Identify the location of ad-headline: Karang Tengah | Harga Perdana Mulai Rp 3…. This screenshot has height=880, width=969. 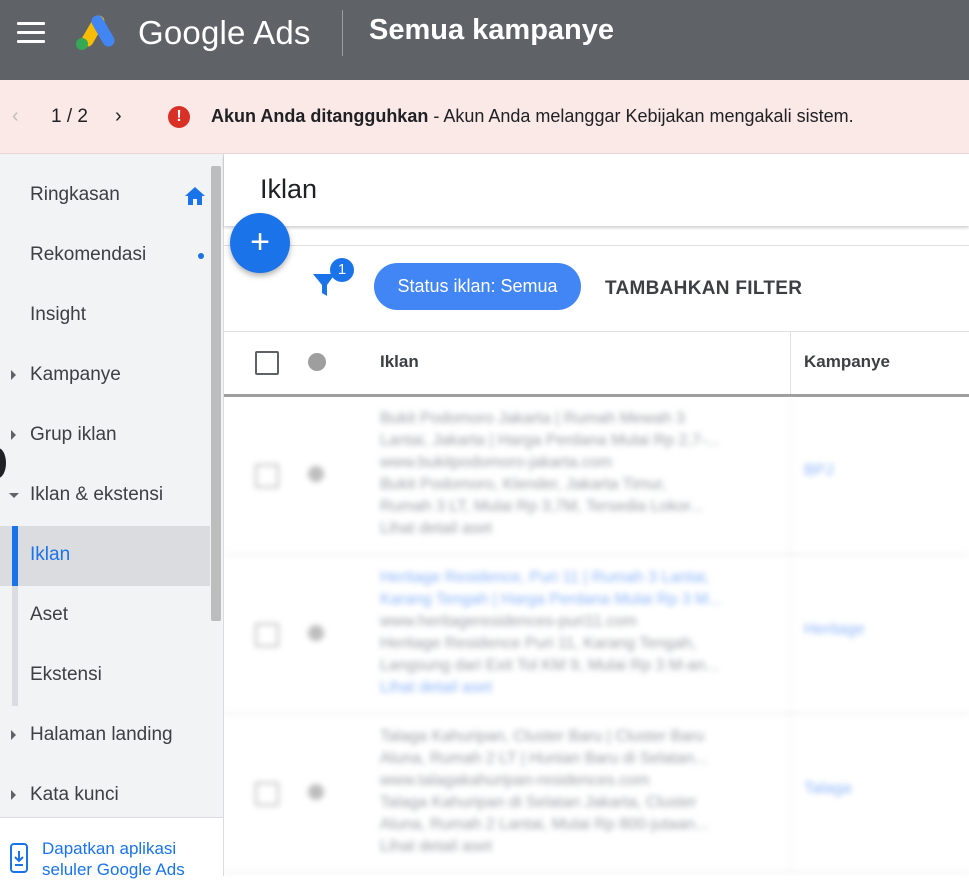
(551, 599).